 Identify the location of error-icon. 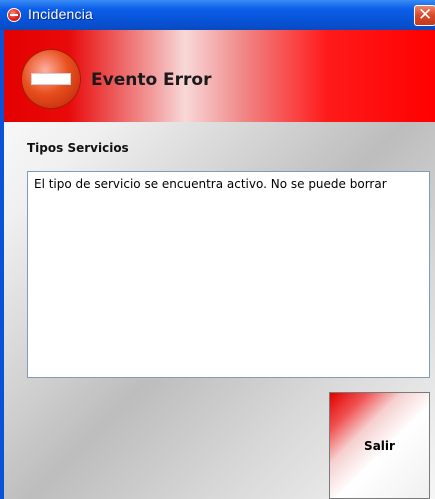
(14, 15).